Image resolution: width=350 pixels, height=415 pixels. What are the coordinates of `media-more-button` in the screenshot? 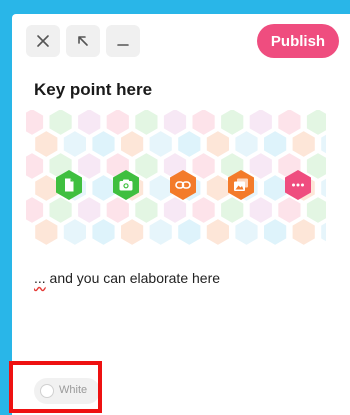 It's located at (298, 185).